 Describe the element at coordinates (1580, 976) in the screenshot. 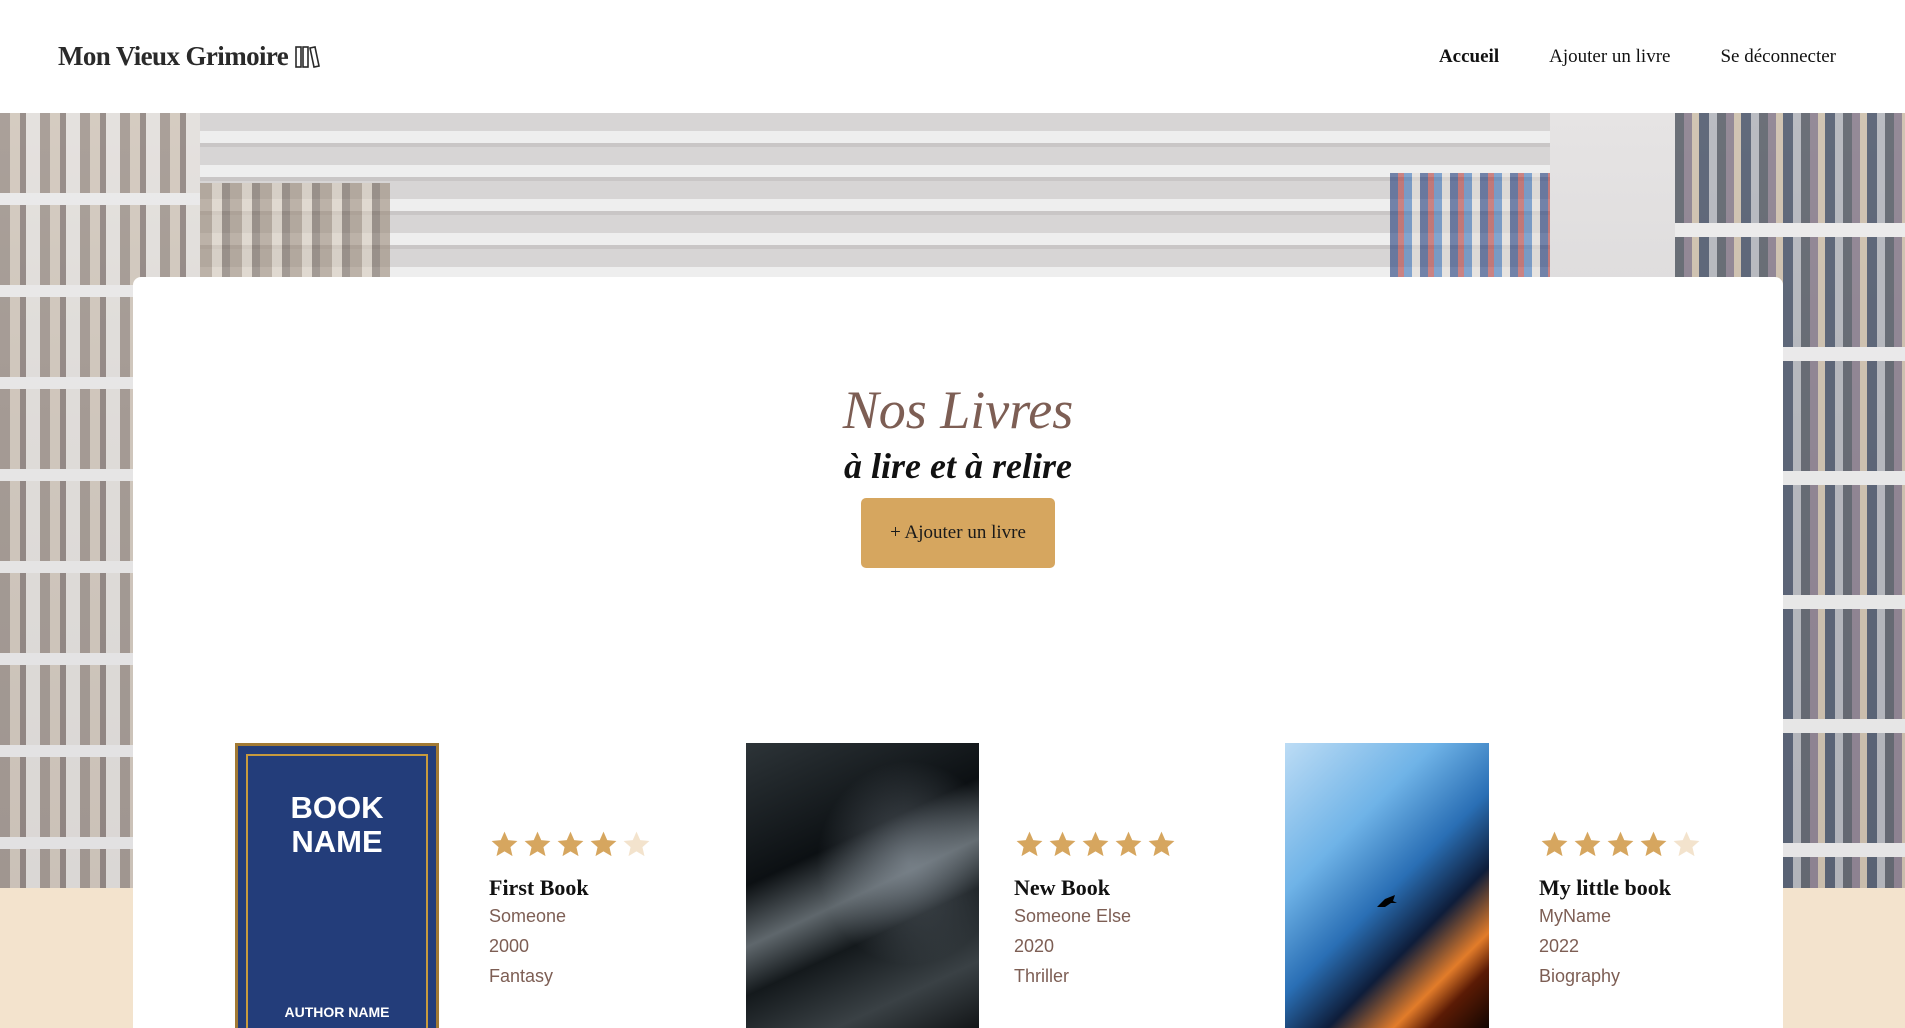

I see `book-genre: Biography` at that location.